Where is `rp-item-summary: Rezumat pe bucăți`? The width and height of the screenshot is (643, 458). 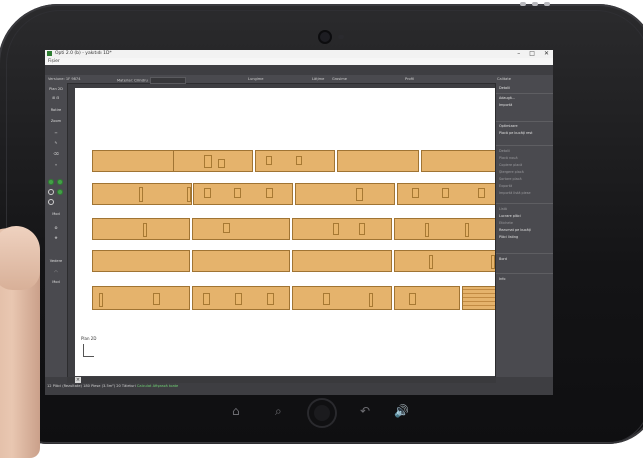 rp-item-summary: Rezumat pe bucăți is located at coordinates (515, 230).